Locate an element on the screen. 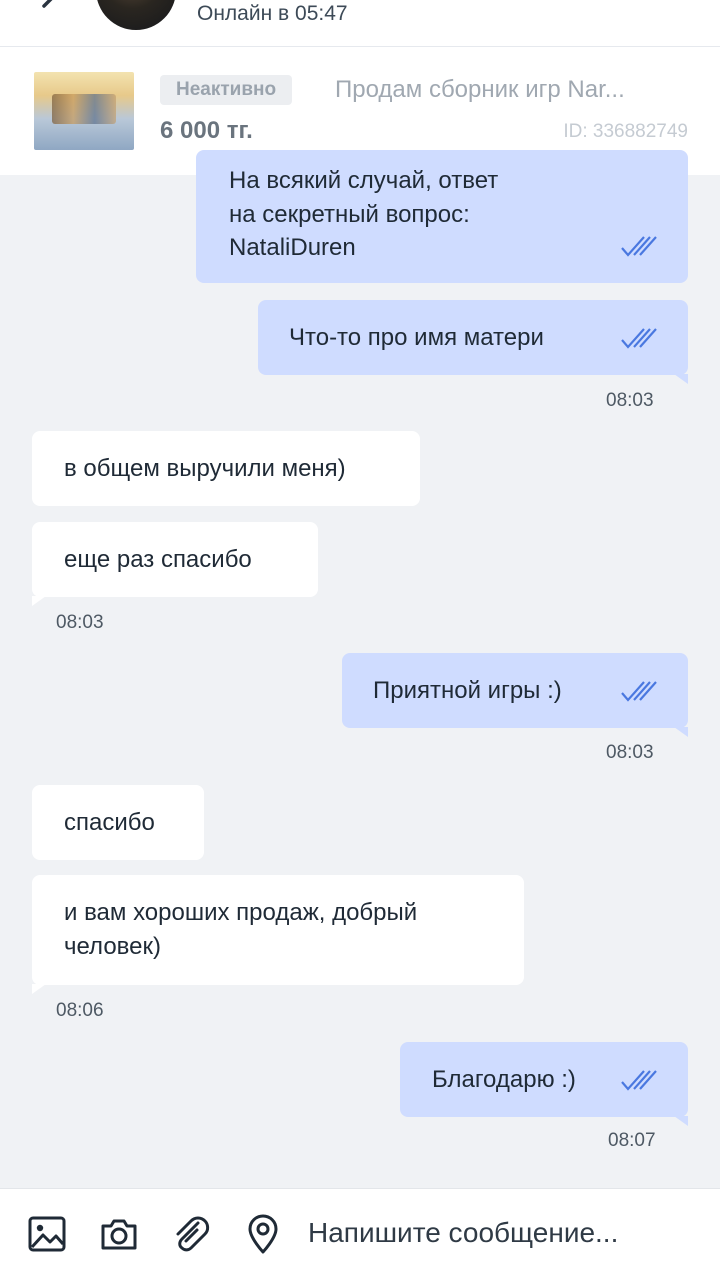 This screenshot has height=1281, width=720. message-timestamp: 08:06 is located at coordinates (80, 1010).